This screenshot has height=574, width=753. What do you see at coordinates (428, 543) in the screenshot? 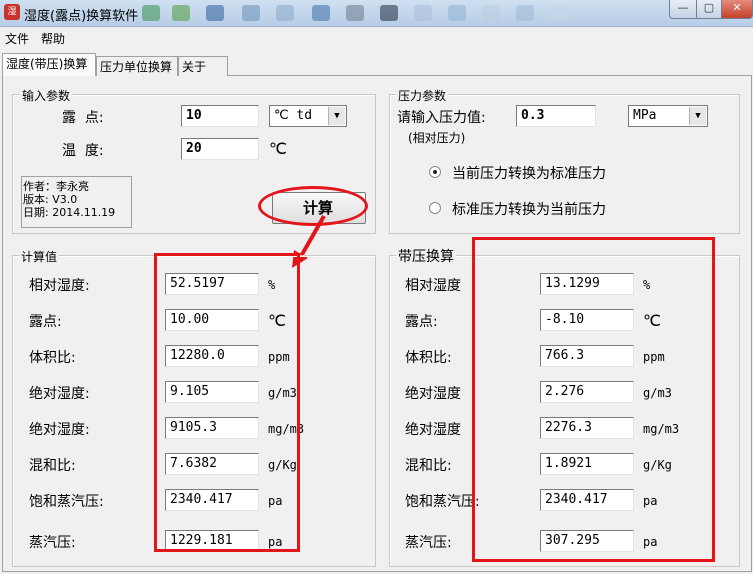
I see `pressurized-label: 蒸汽压:` at bounding box center [428, 543].